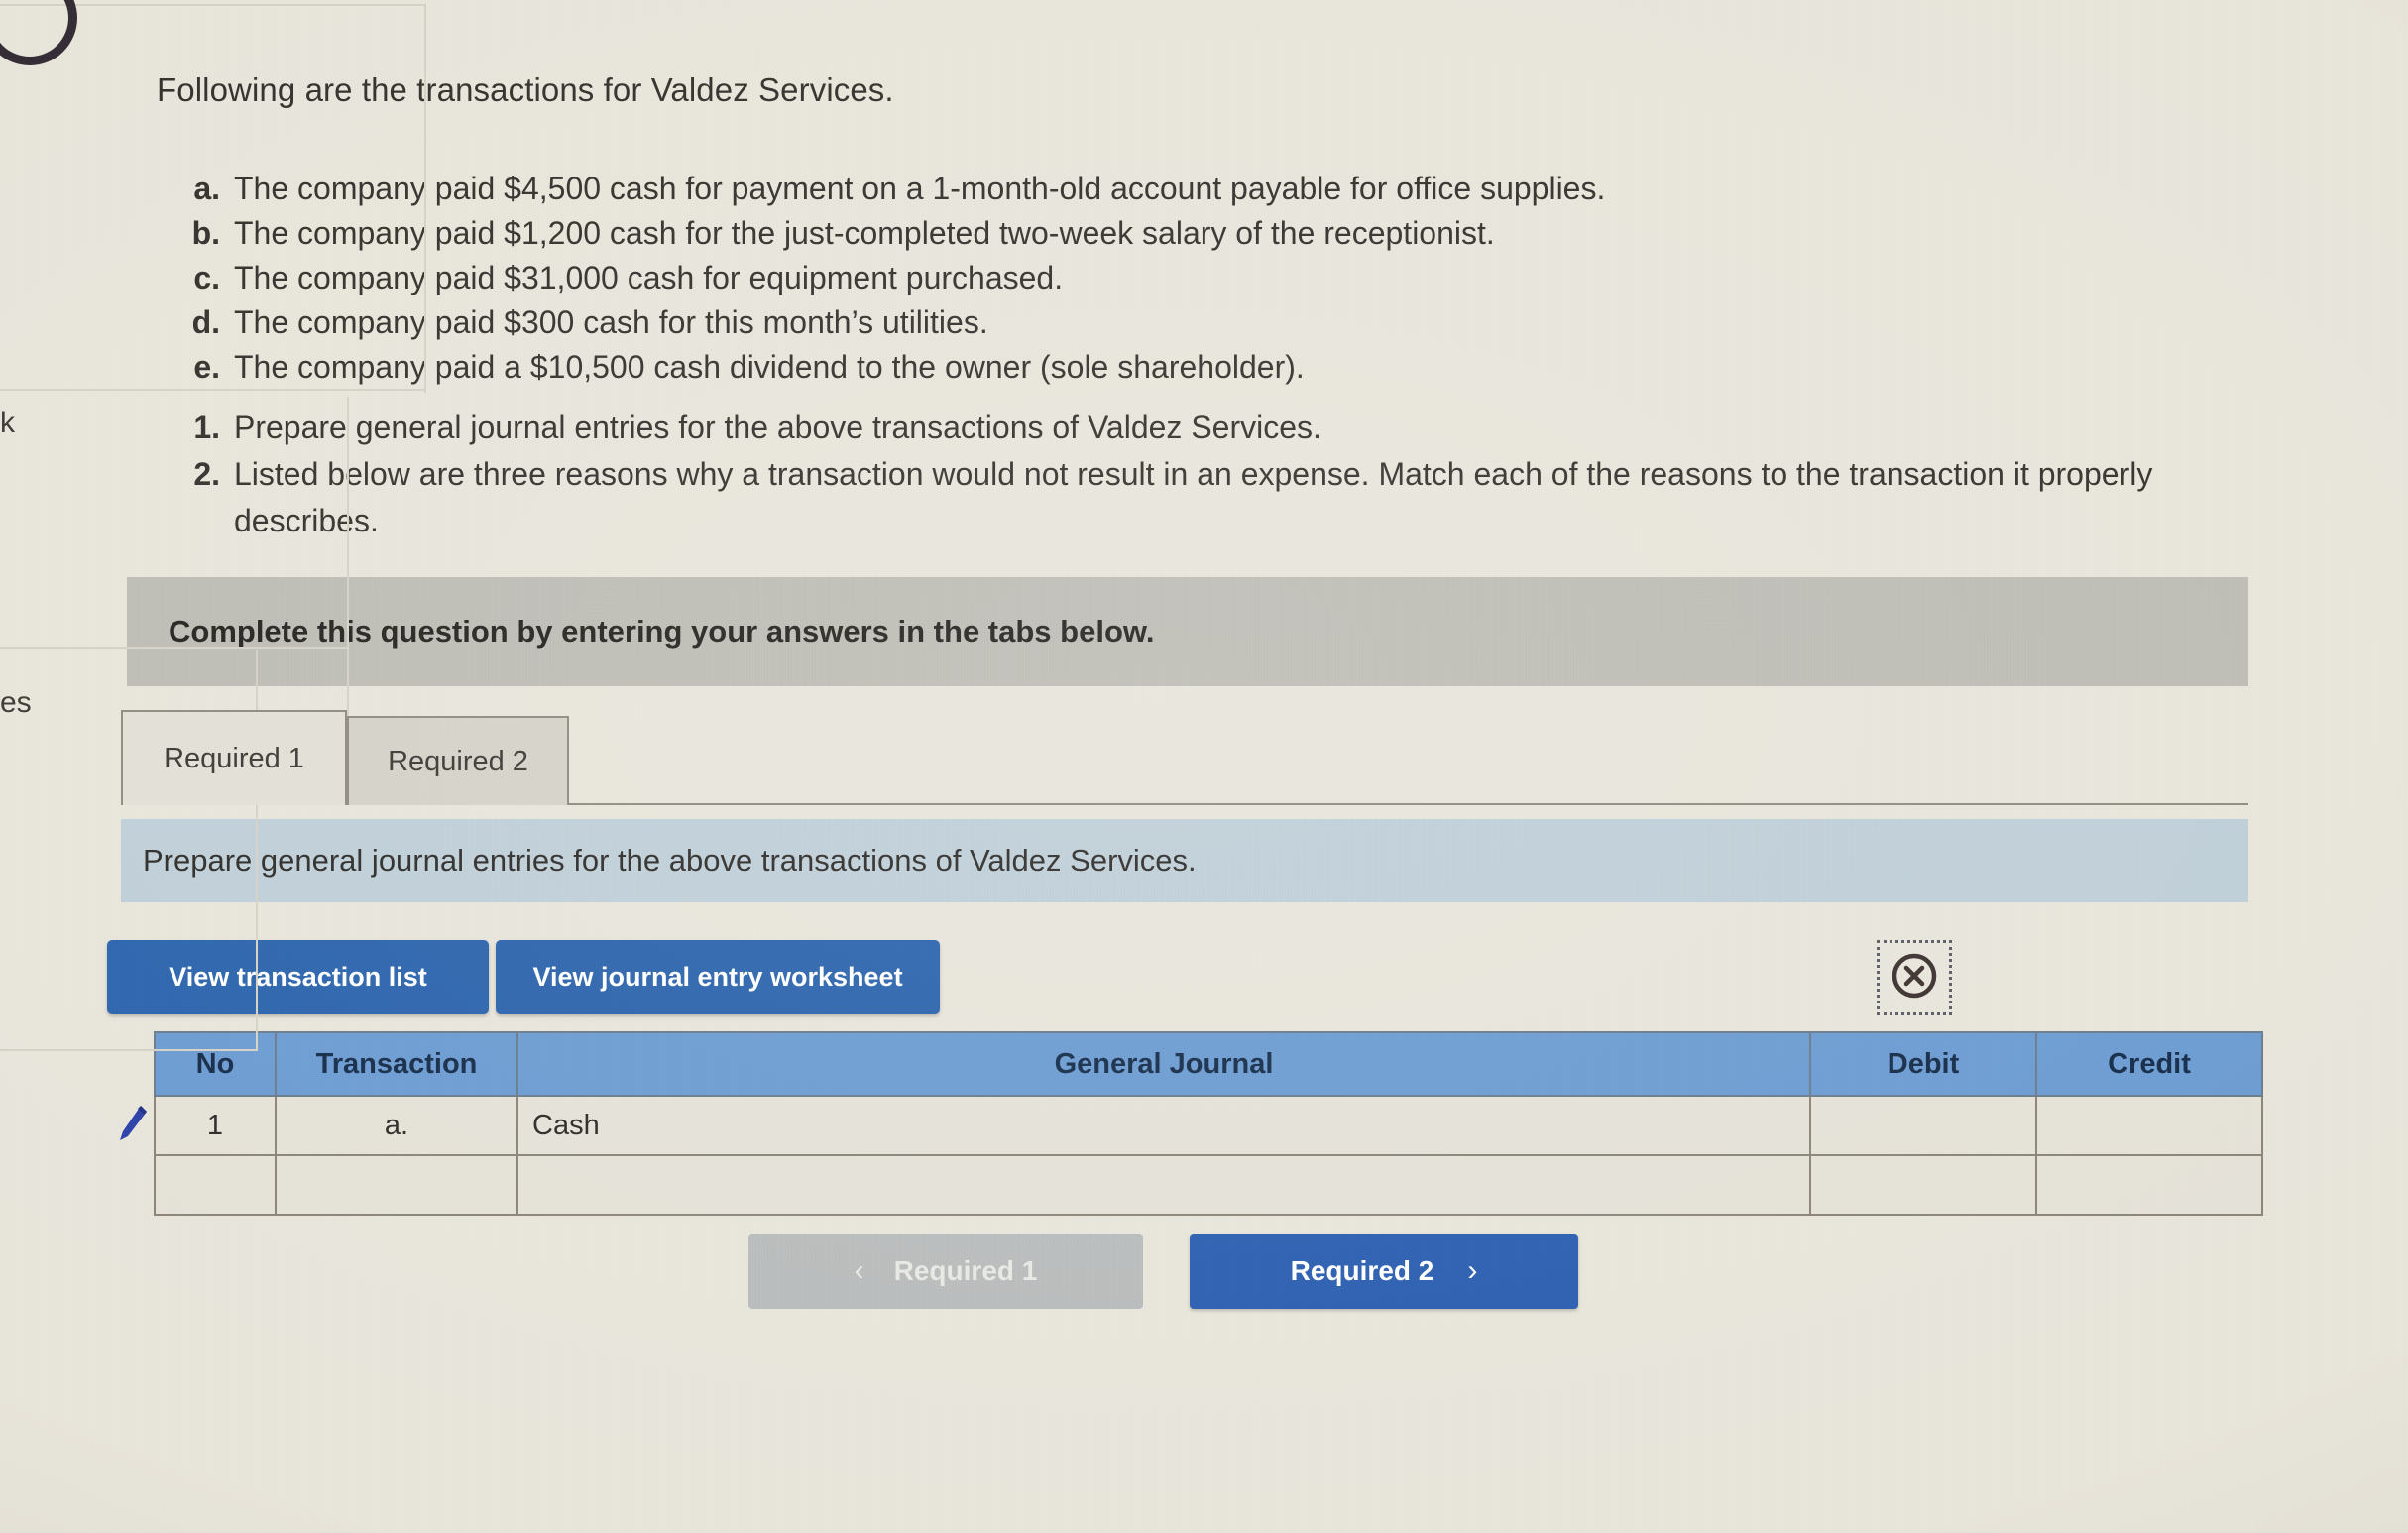  I want to click on chevron-left-icon: ‹, so click(859, 1270).